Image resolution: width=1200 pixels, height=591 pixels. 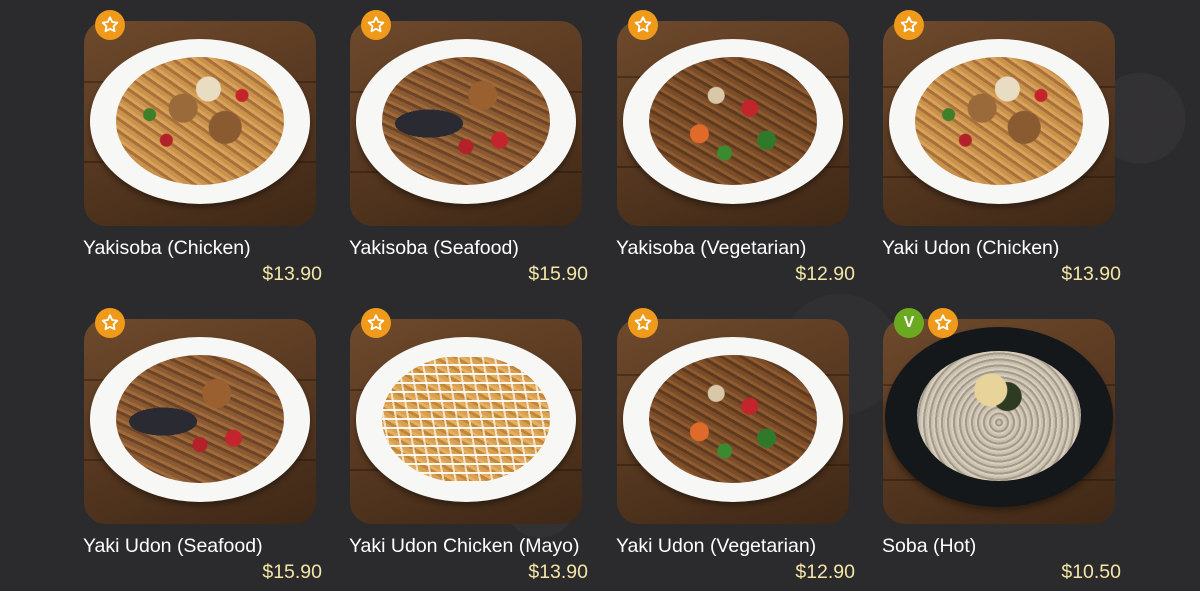 What do you see at coordinates (929, 546) in the screenshot?
I see `item-name: Soba (Hot)` at bounding box center [929, 546].